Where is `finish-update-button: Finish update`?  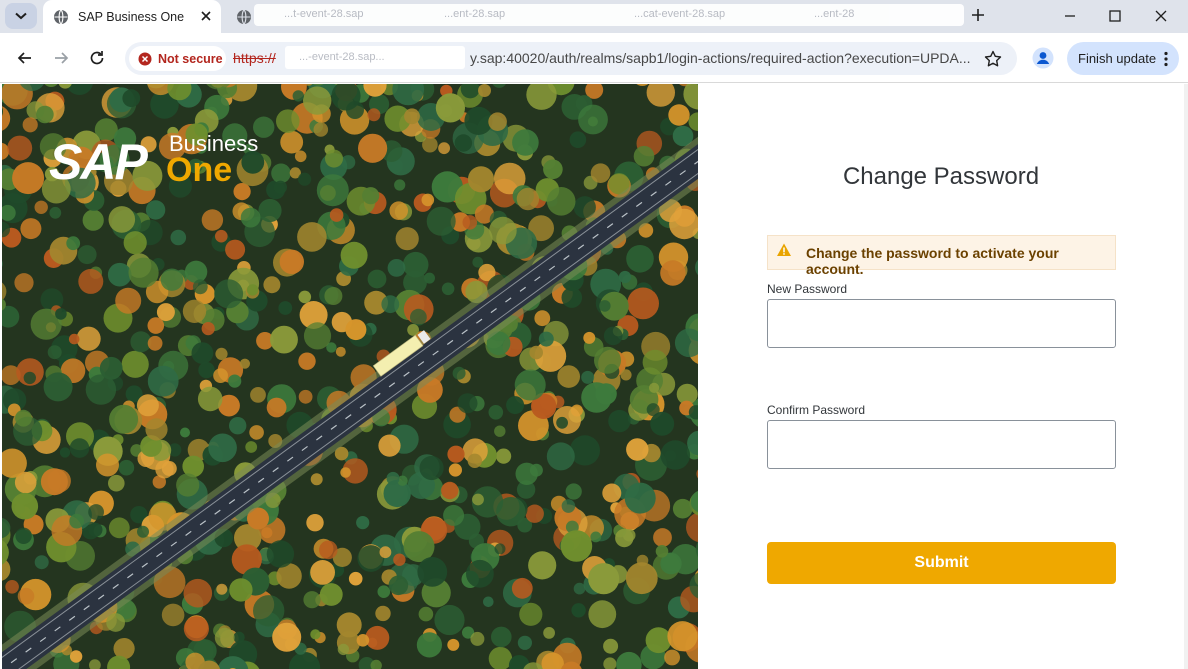 finish-update-button: Finish update is located at coordinates (1123, 58).